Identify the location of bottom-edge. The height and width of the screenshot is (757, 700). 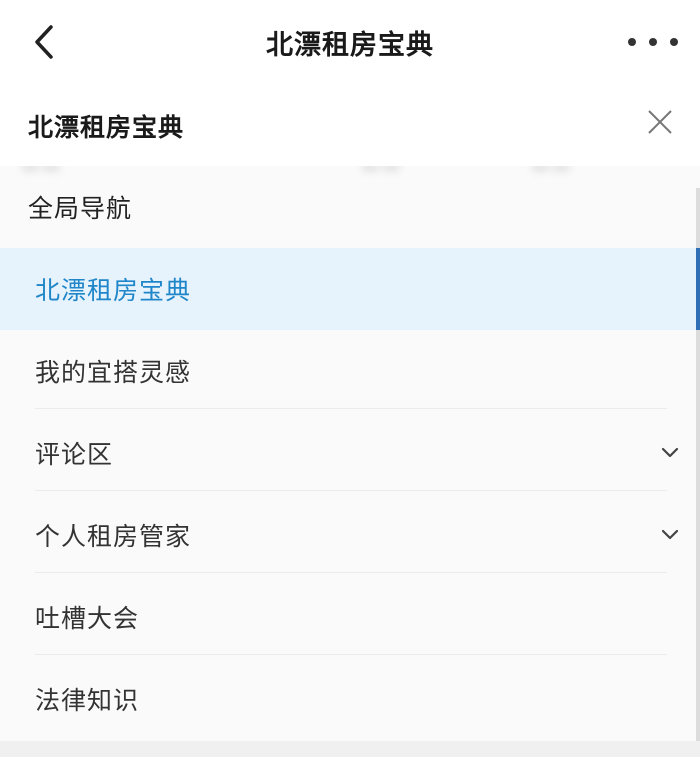
(350, 749).